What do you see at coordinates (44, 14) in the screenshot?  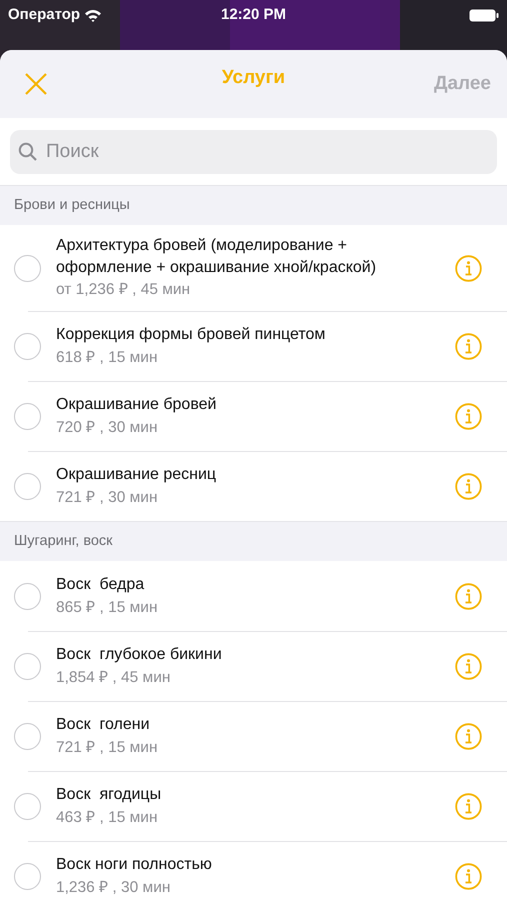 I see `carrier-name: Оператор` at bounding box center [44, 14].